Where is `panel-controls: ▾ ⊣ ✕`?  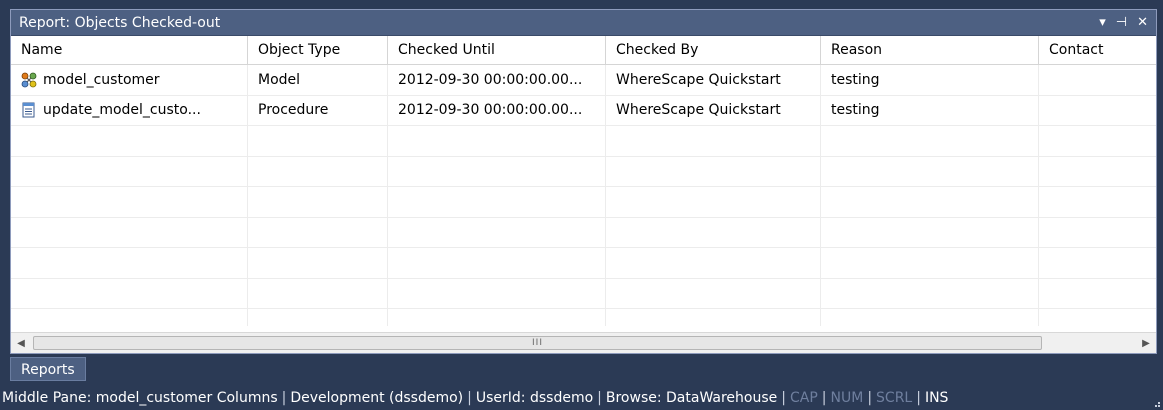
panel-controls: ▾ ⊣ ✕ is located at coordinates (1123, 22).